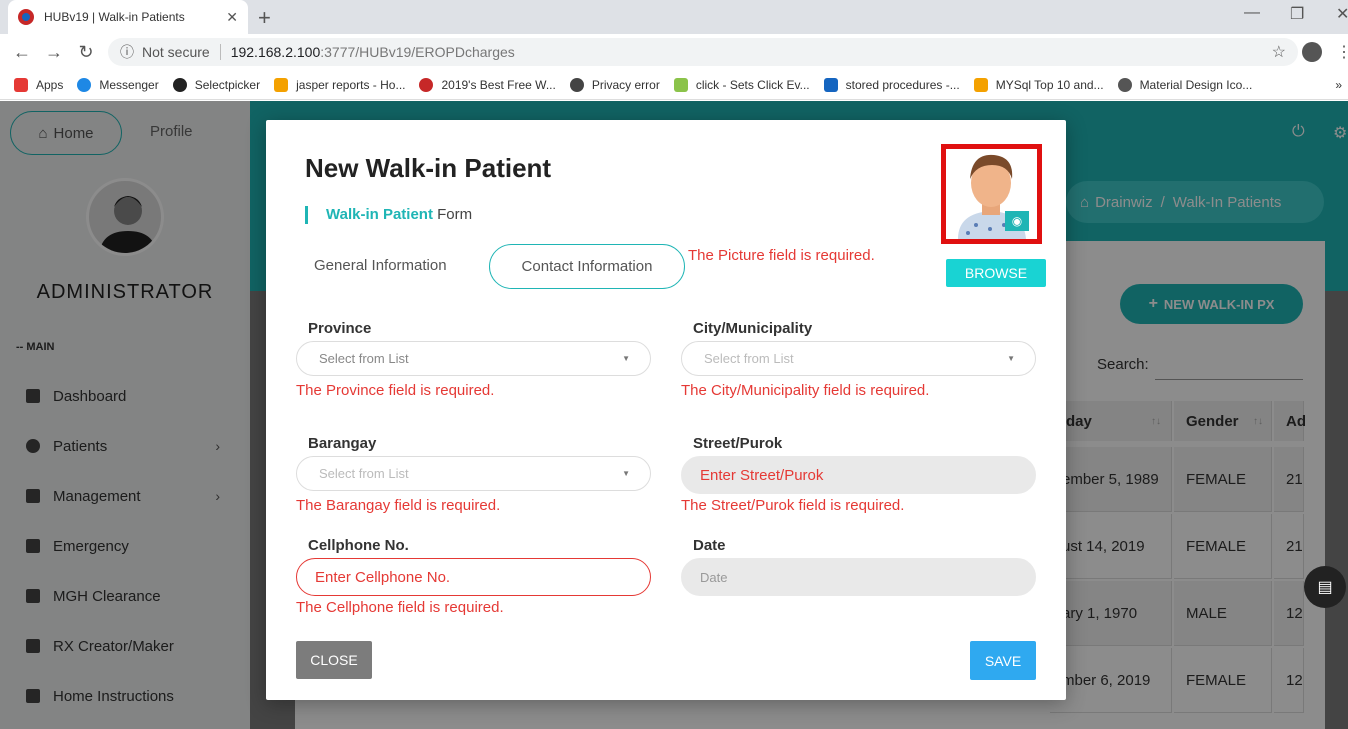 This screenshot has width=1348, height=729. Describe the element at coordinates (1124, 84) in the screenshot. I see `globe-icon` at that location.